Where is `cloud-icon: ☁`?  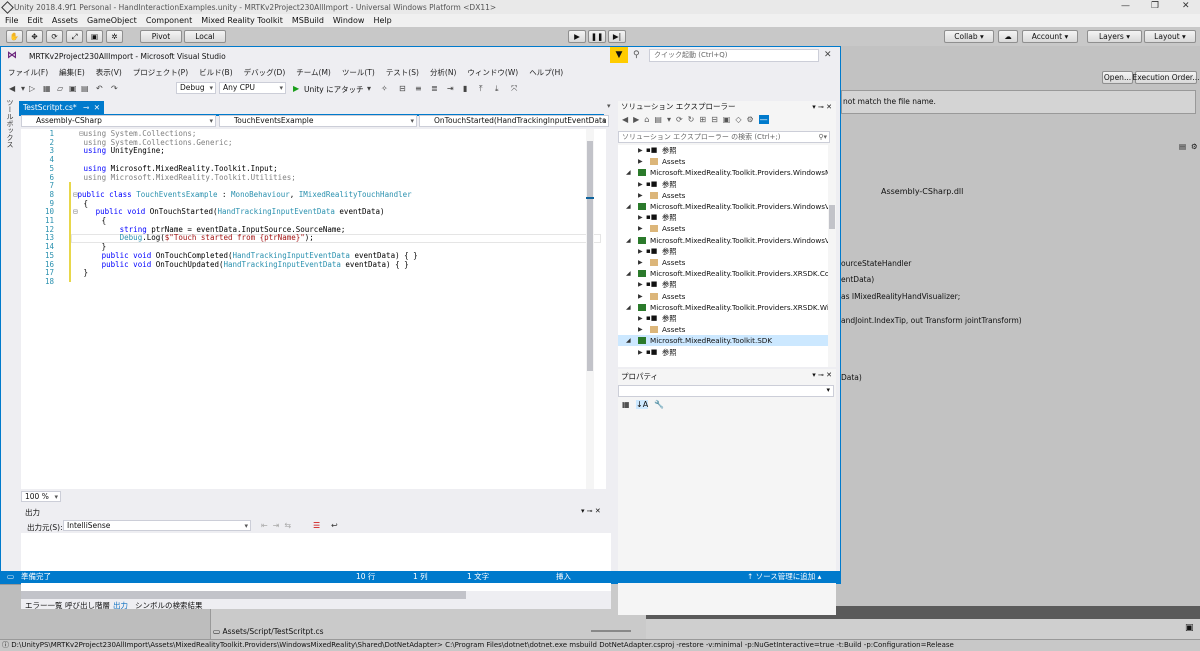
cloud-icon: ☁ is located at coordinates (1008, 36).